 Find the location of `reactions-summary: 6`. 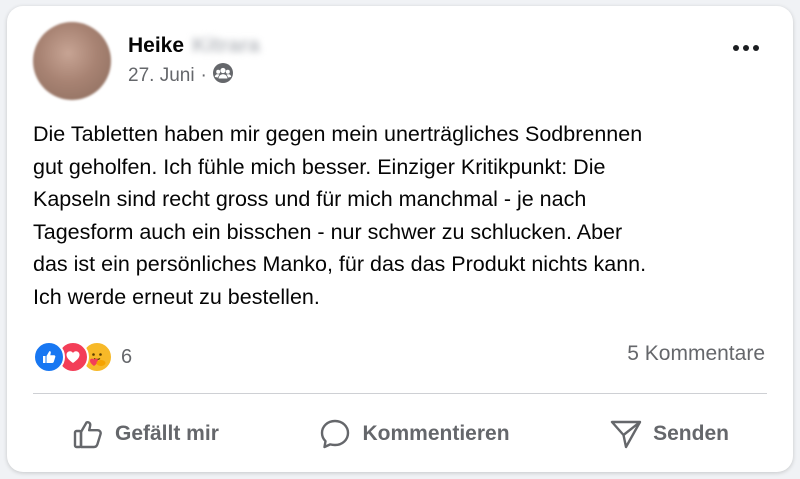

reactions-summary: 6 is located at coordinates (82, 357).